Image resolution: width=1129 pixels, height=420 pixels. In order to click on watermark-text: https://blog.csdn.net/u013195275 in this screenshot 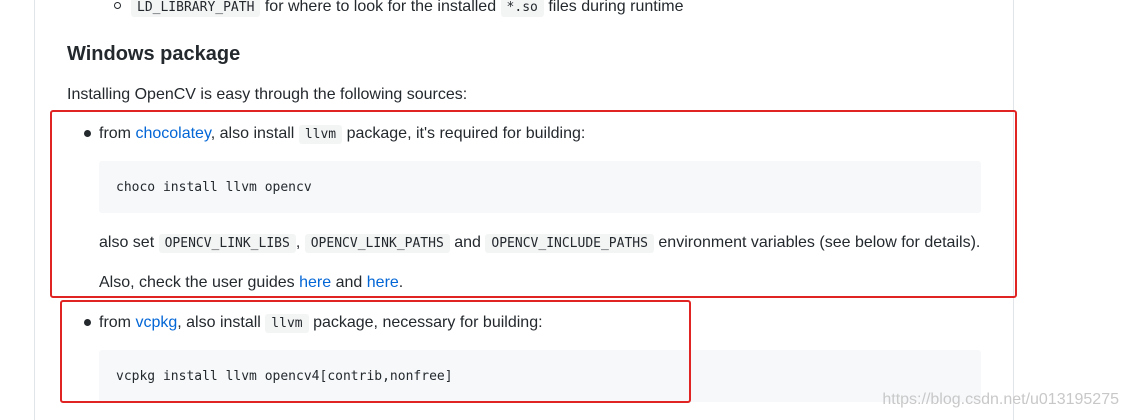, I will do `click(1000, 399)`.